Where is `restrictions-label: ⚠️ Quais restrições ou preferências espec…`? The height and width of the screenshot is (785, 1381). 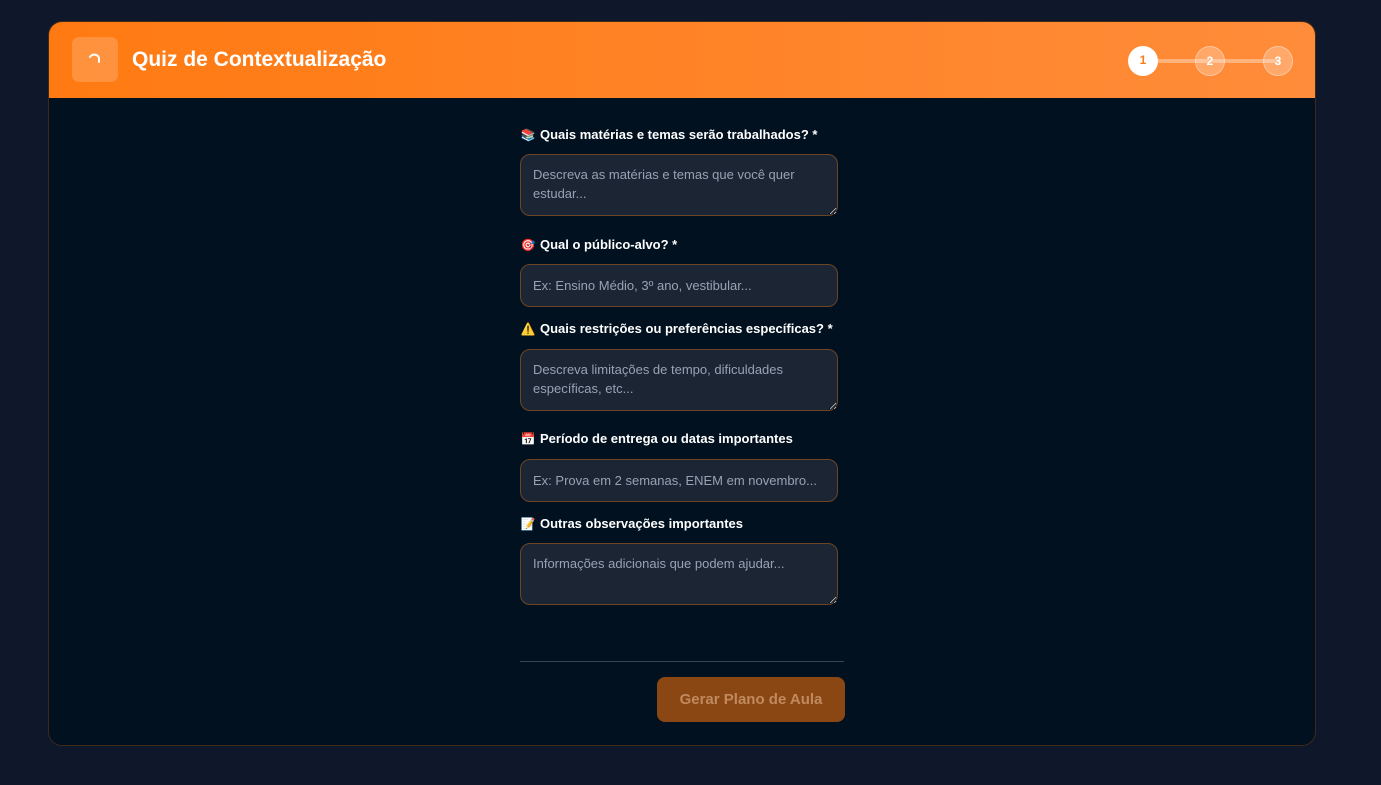
restrictions-label: ⚠️ Quais restrições ou preferências espec… is located at coordinates (679, 329).